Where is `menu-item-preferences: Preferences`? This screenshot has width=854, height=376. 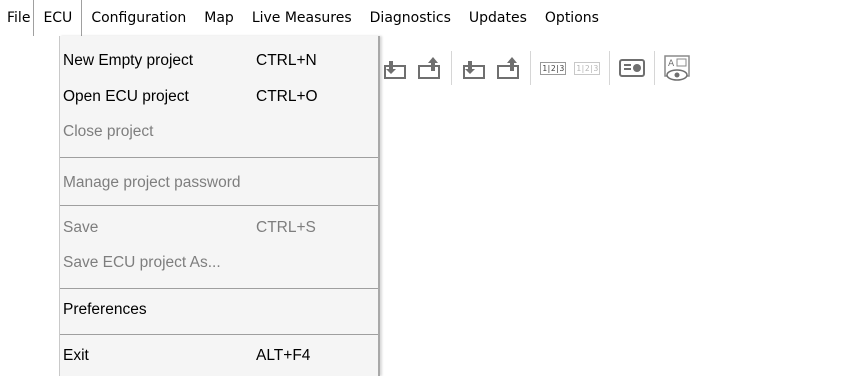
menu-item-preferences: Preferences is located at coordinates (219, 310).